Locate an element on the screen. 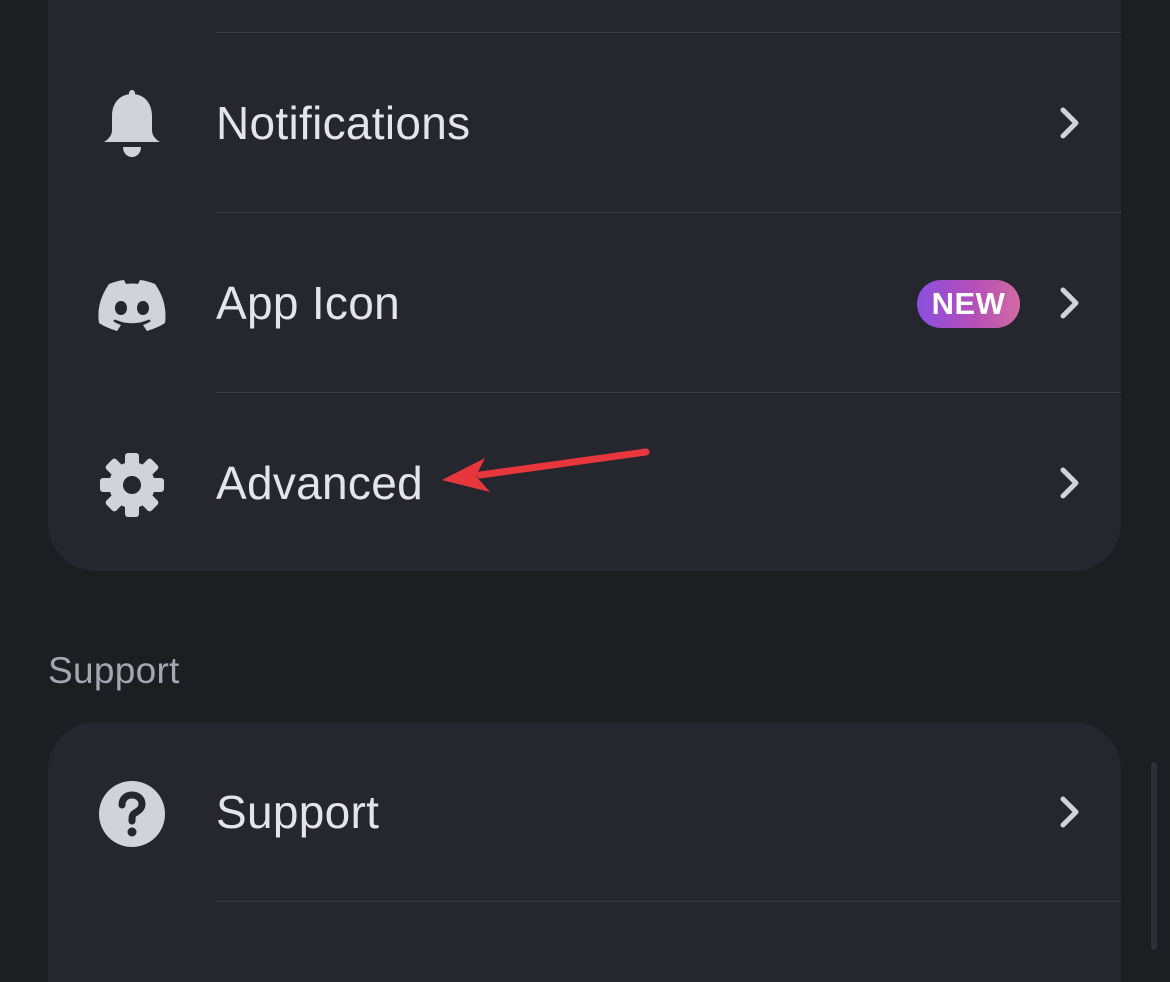  advanced-label: Advanced is located at coordinates (319, 483).